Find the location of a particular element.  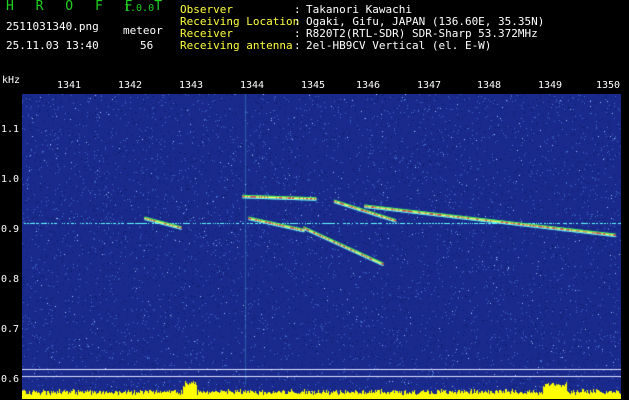

x-tick-1348: 1348 is located at coordinates (489, 85).